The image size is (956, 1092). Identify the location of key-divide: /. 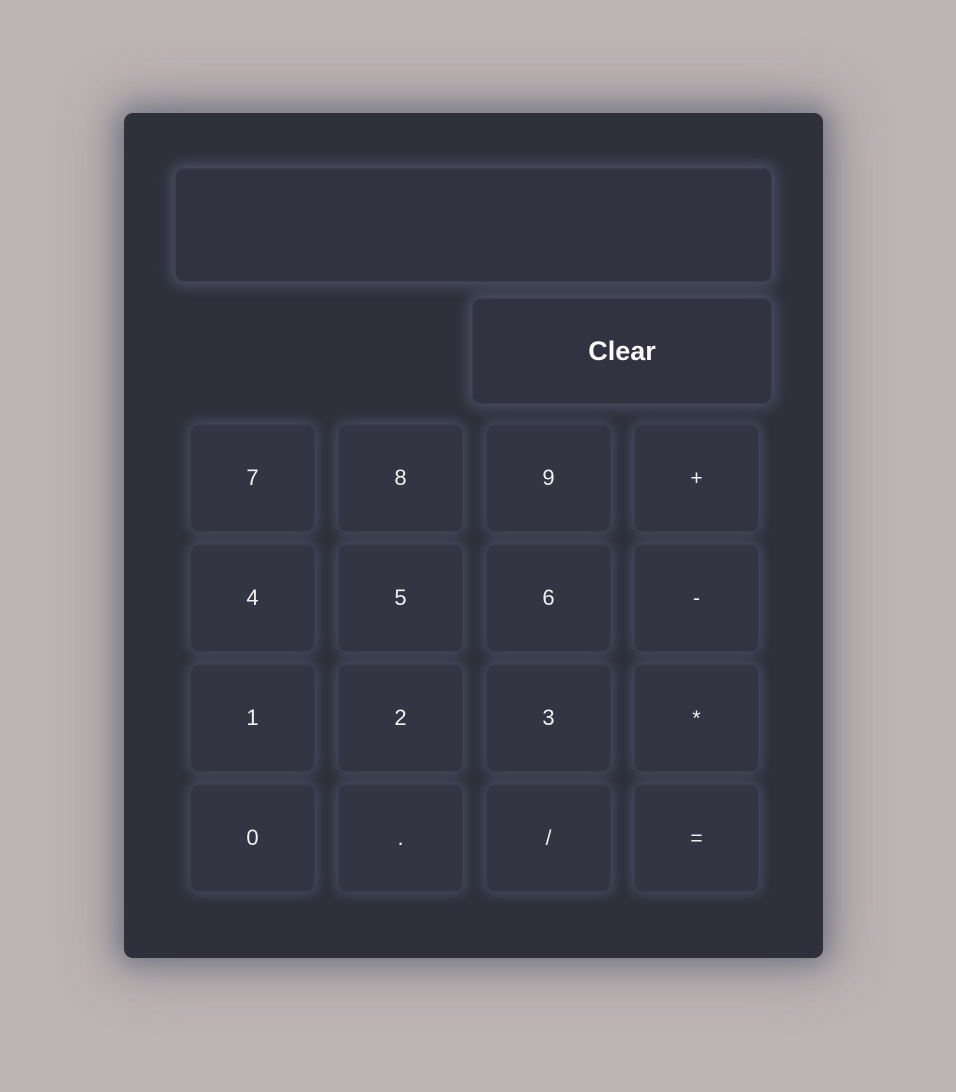
(548, 838).